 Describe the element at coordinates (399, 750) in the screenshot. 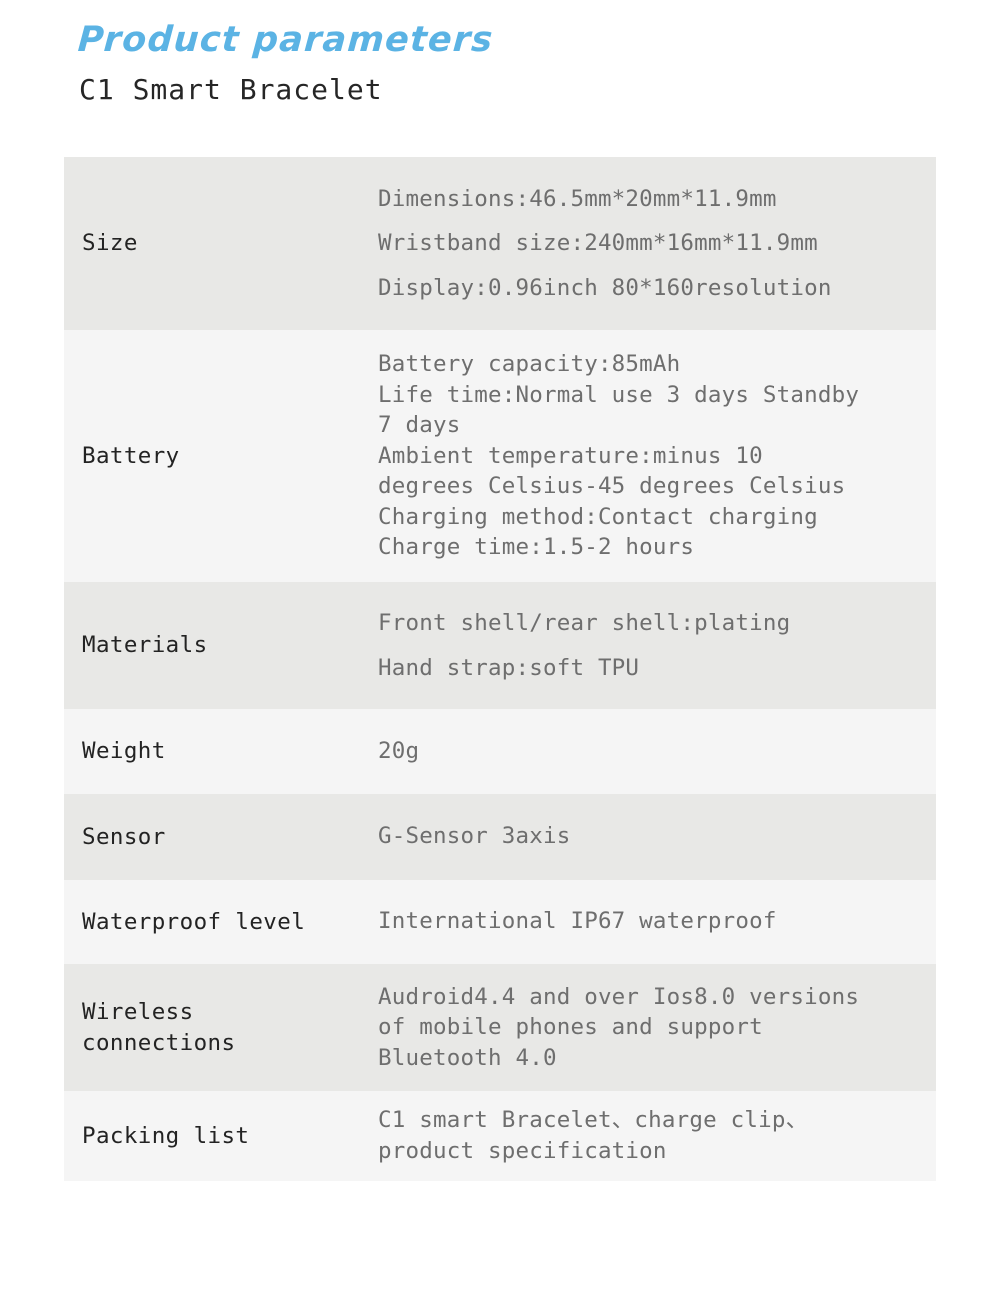

I see `row-value: 20g` at that location.